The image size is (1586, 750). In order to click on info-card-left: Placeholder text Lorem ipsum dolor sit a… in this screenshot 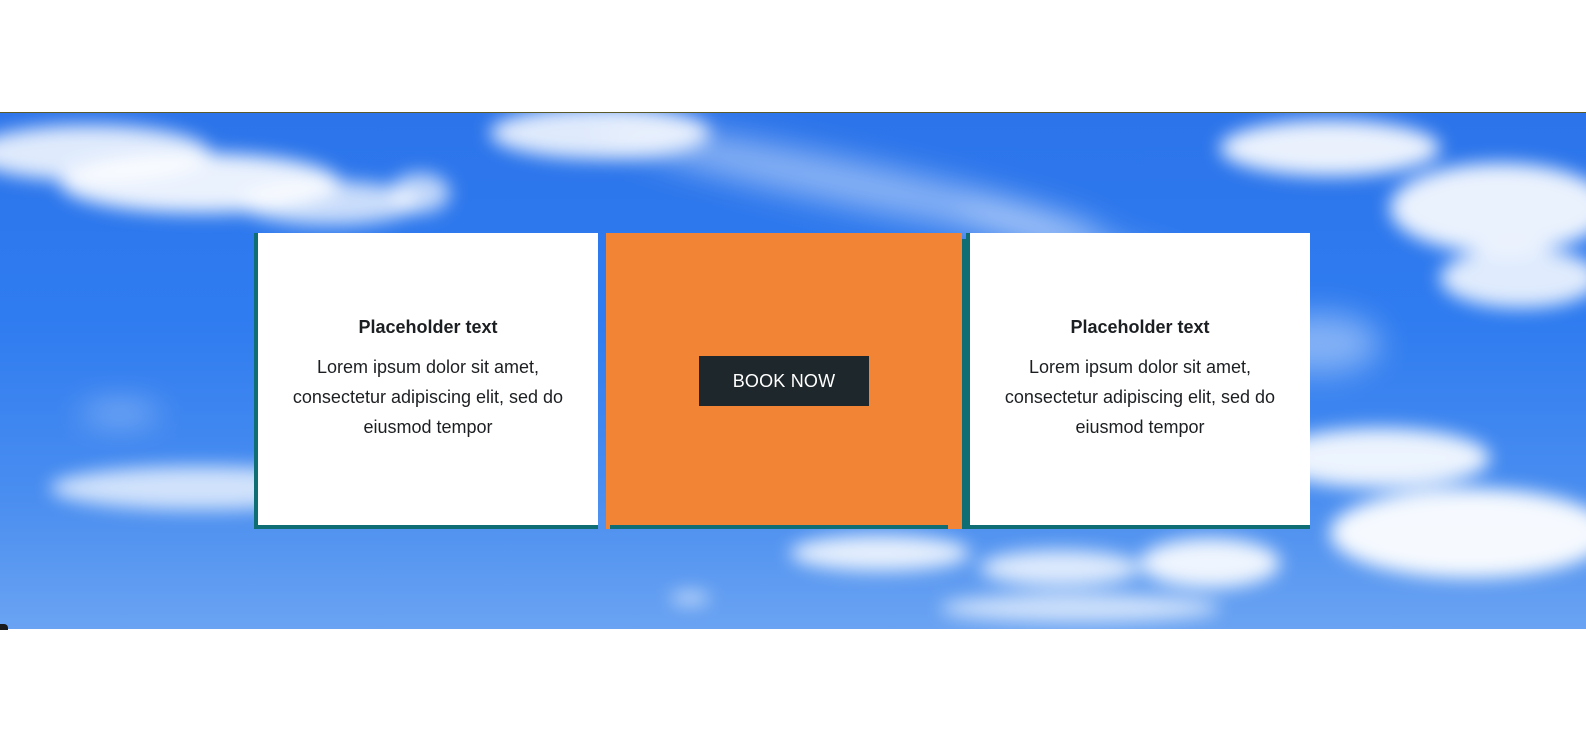, I will do `click(426, 381)`.